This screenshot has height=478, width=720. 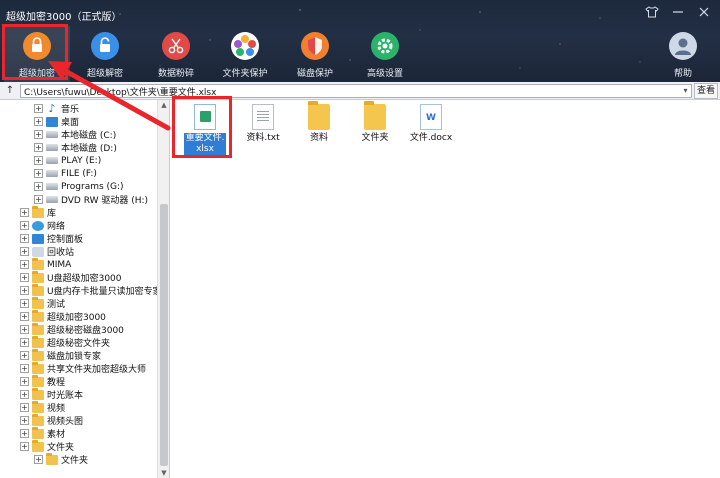 I want to click on scroll-thumb, so click(x=164, y=335).